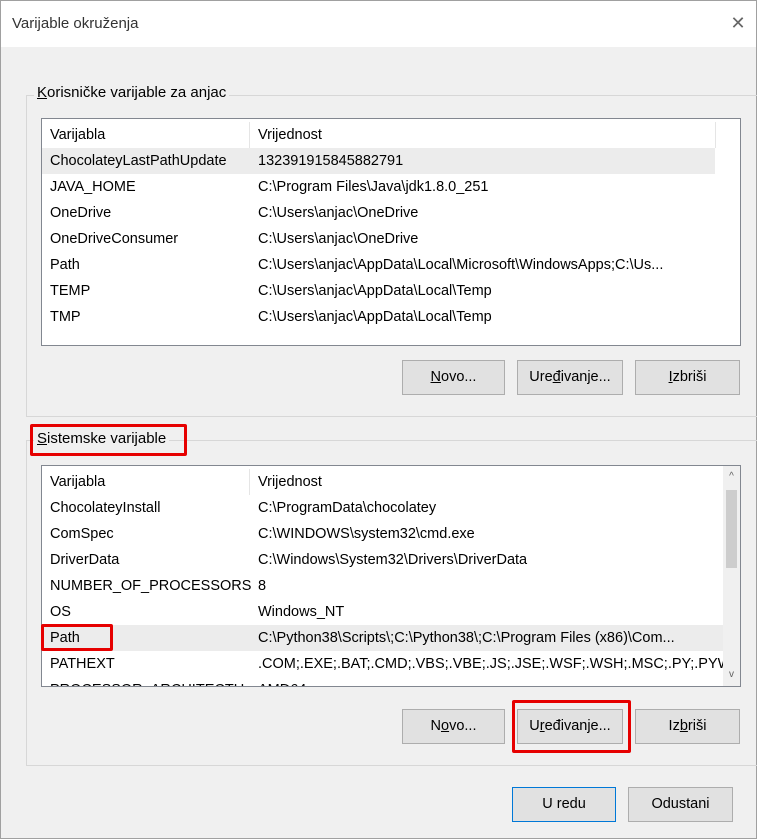 This screenshot has width=757, height=839. What do you see at coordinates (731, 576) in the screenshot?
I see `vertical-scrollbar: ^ v` at bounding box center [731, 576].